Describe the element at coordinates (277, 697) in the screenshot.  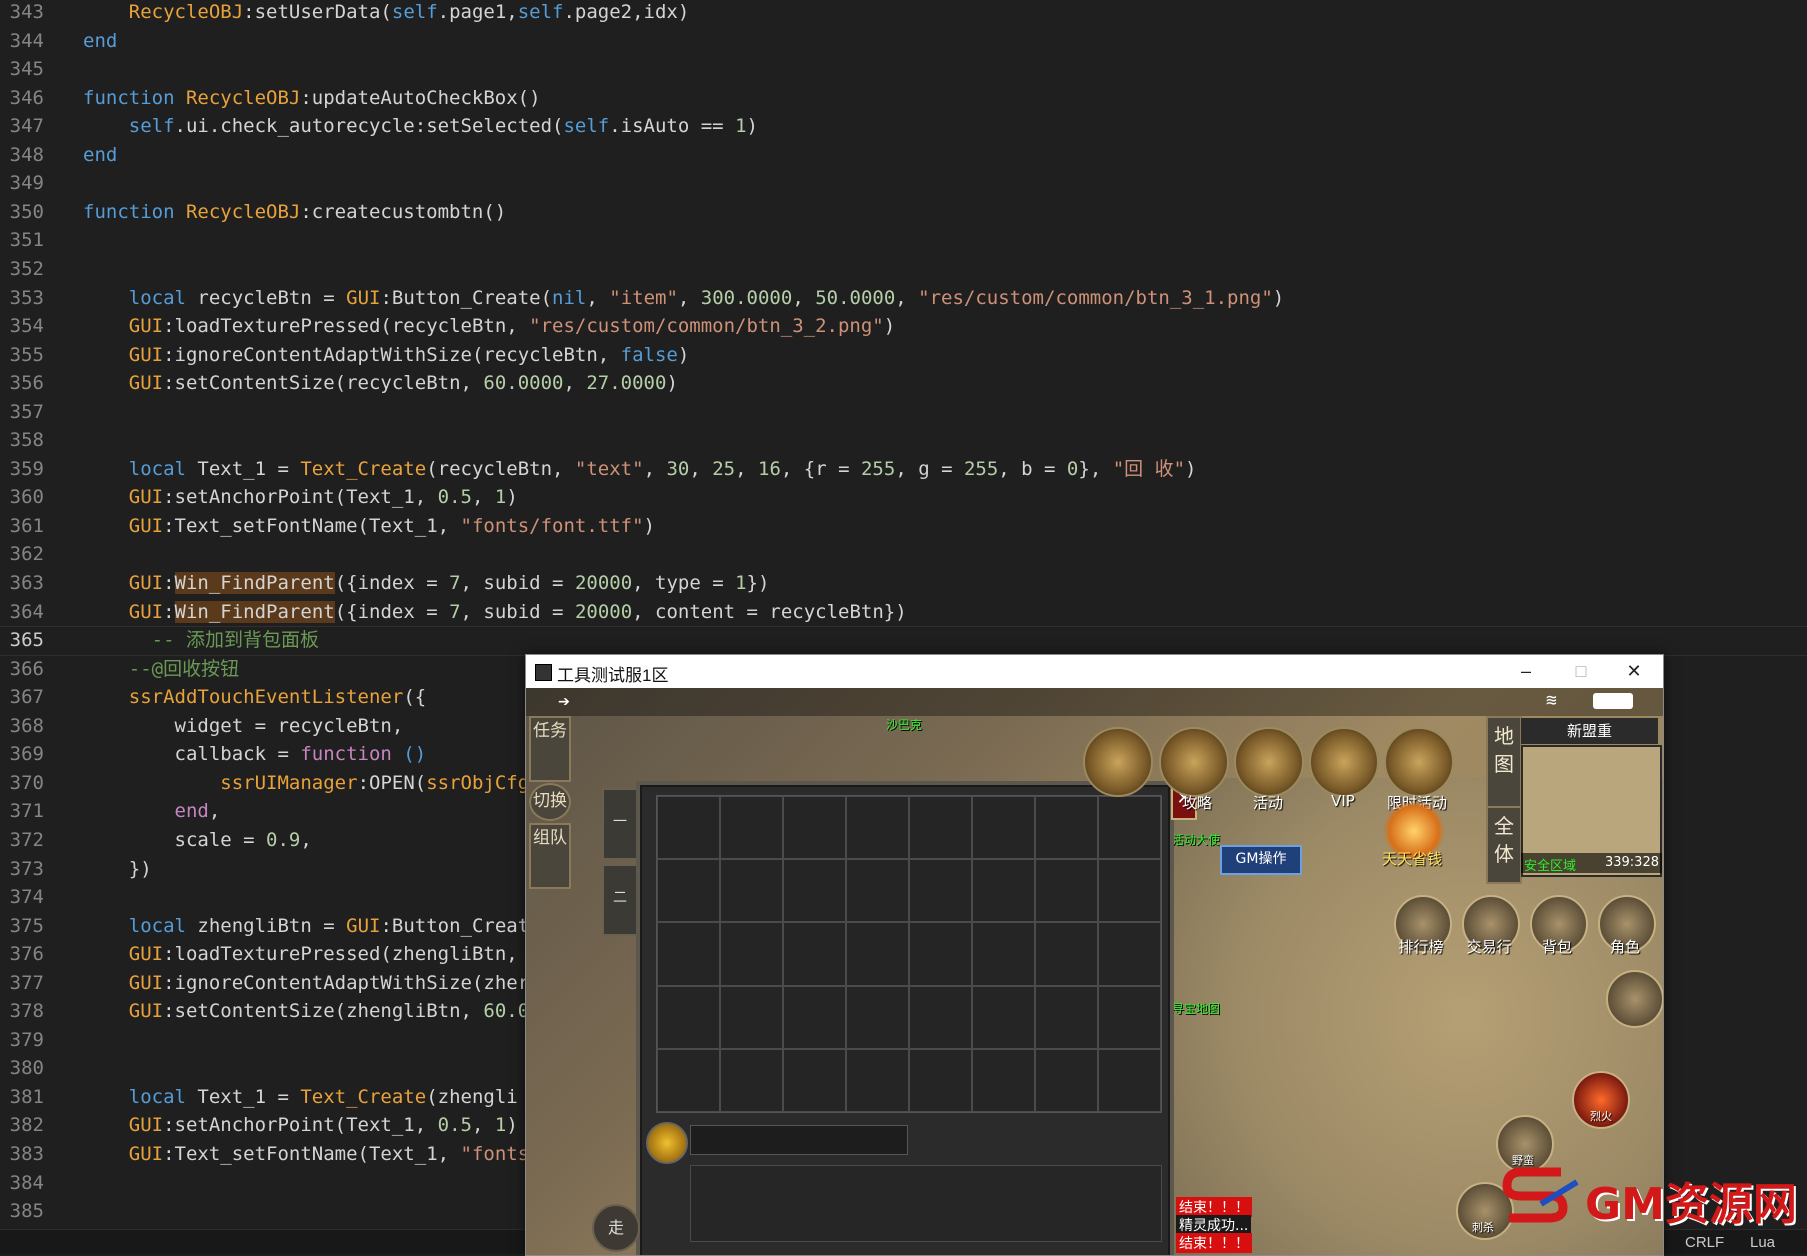
I see `code-text: ssrAddTouchEventListener({` at that location.